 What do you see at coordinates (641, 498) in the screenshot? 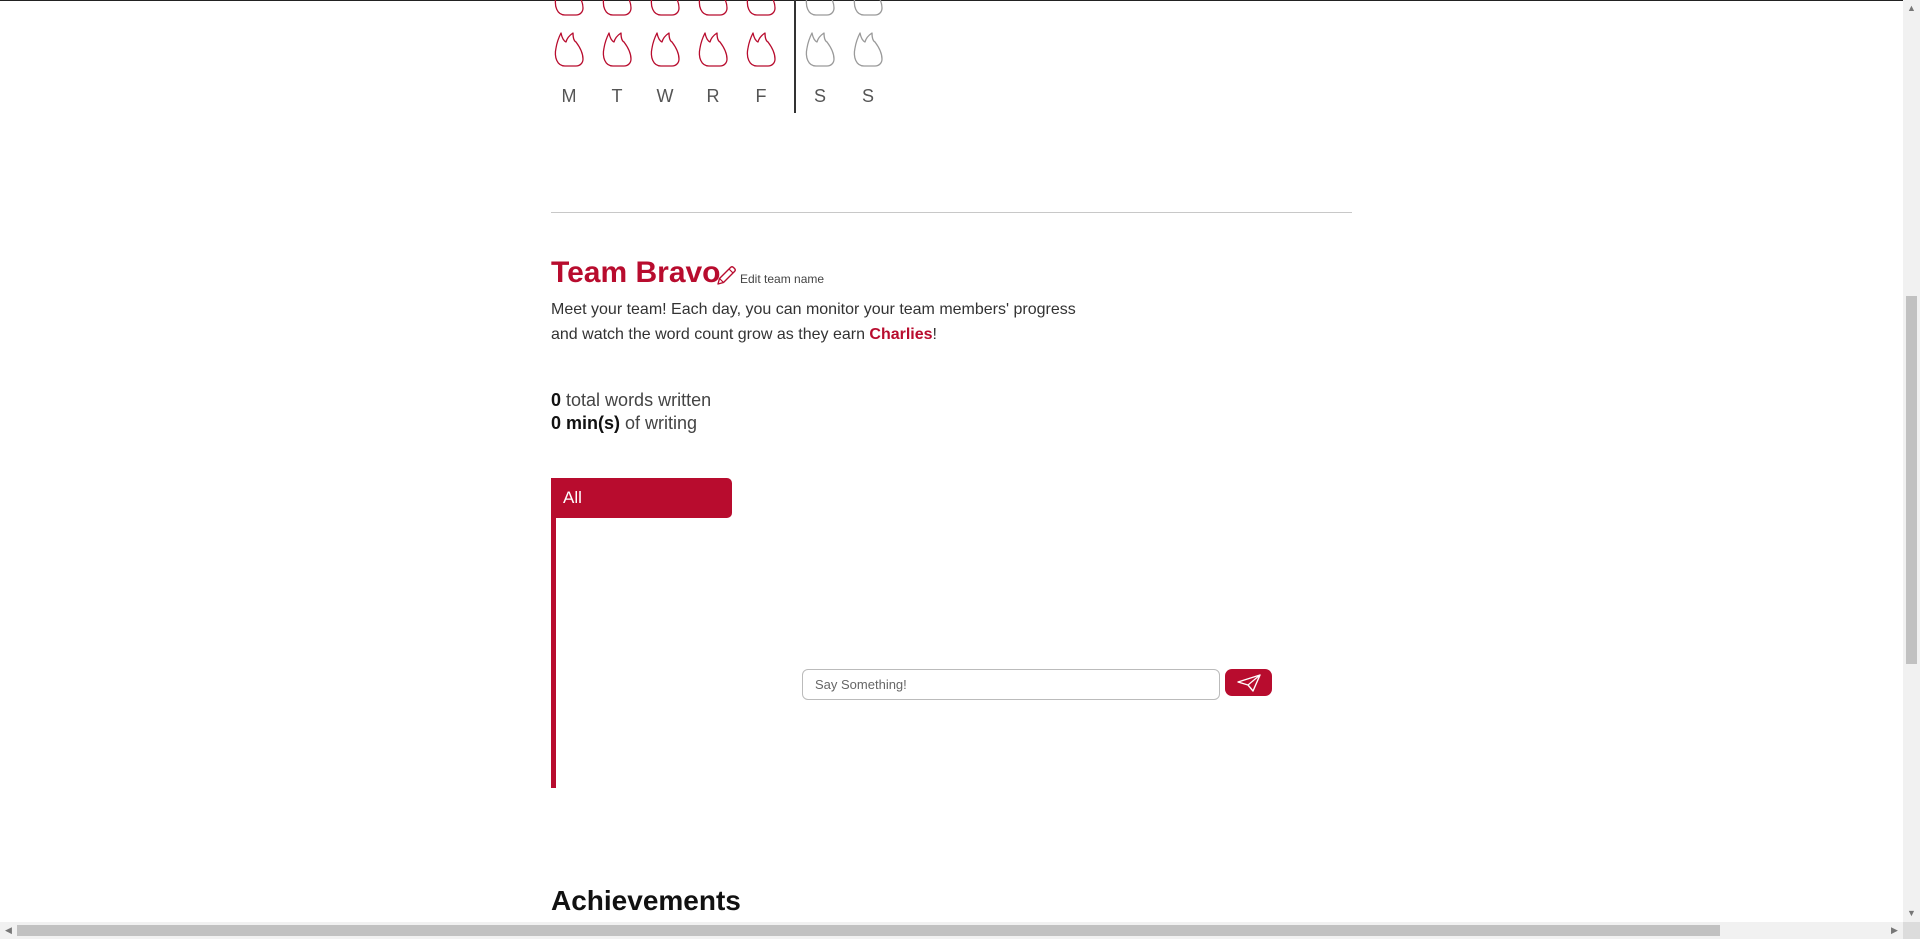
I see `tab-all-members: All` at bounding box center [641, 498].